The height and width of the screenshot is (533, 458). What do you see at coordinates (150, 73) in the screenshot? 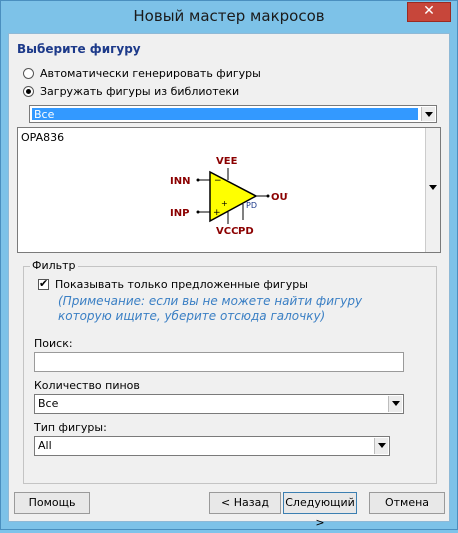
I see `radio-auto-generate-label: Автоматически генерировать фигуры` at bounding box center [150, 73].